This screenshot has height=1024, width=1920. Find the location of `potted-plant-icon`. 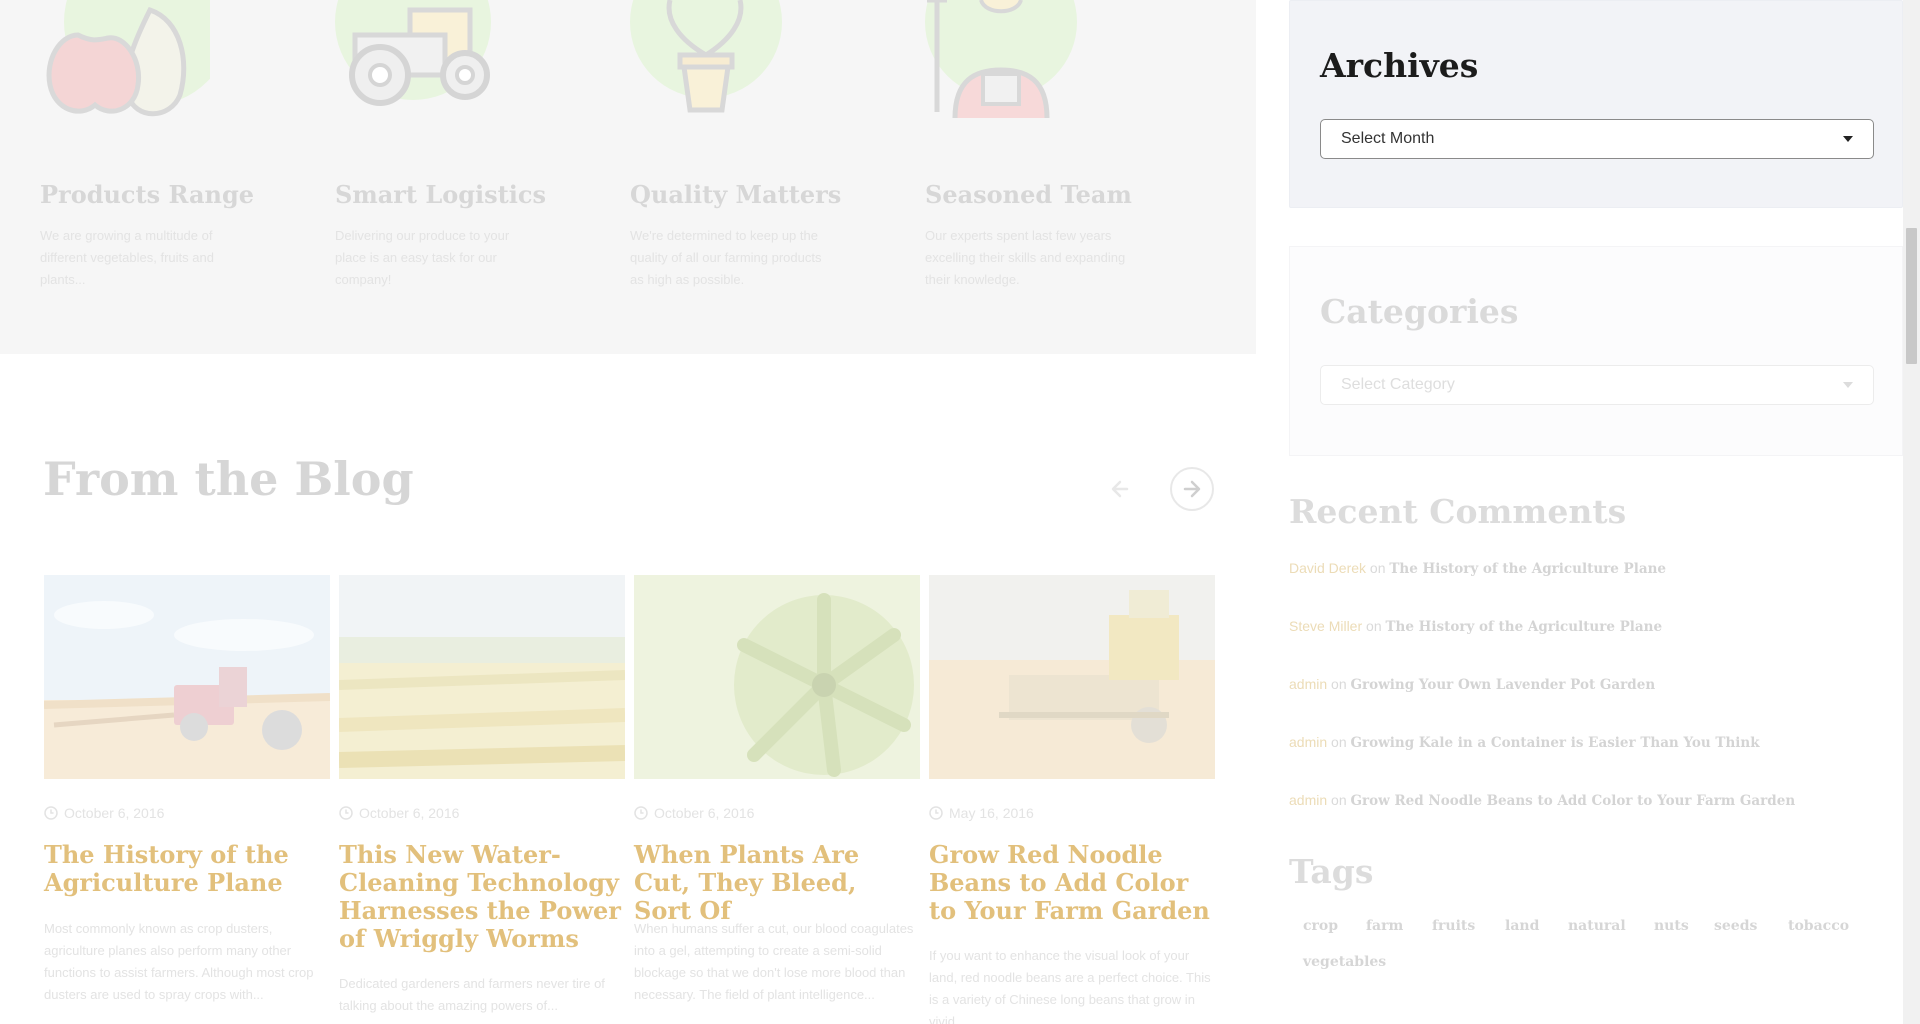

potted-plant-icon is located at coordinates (706, 56).